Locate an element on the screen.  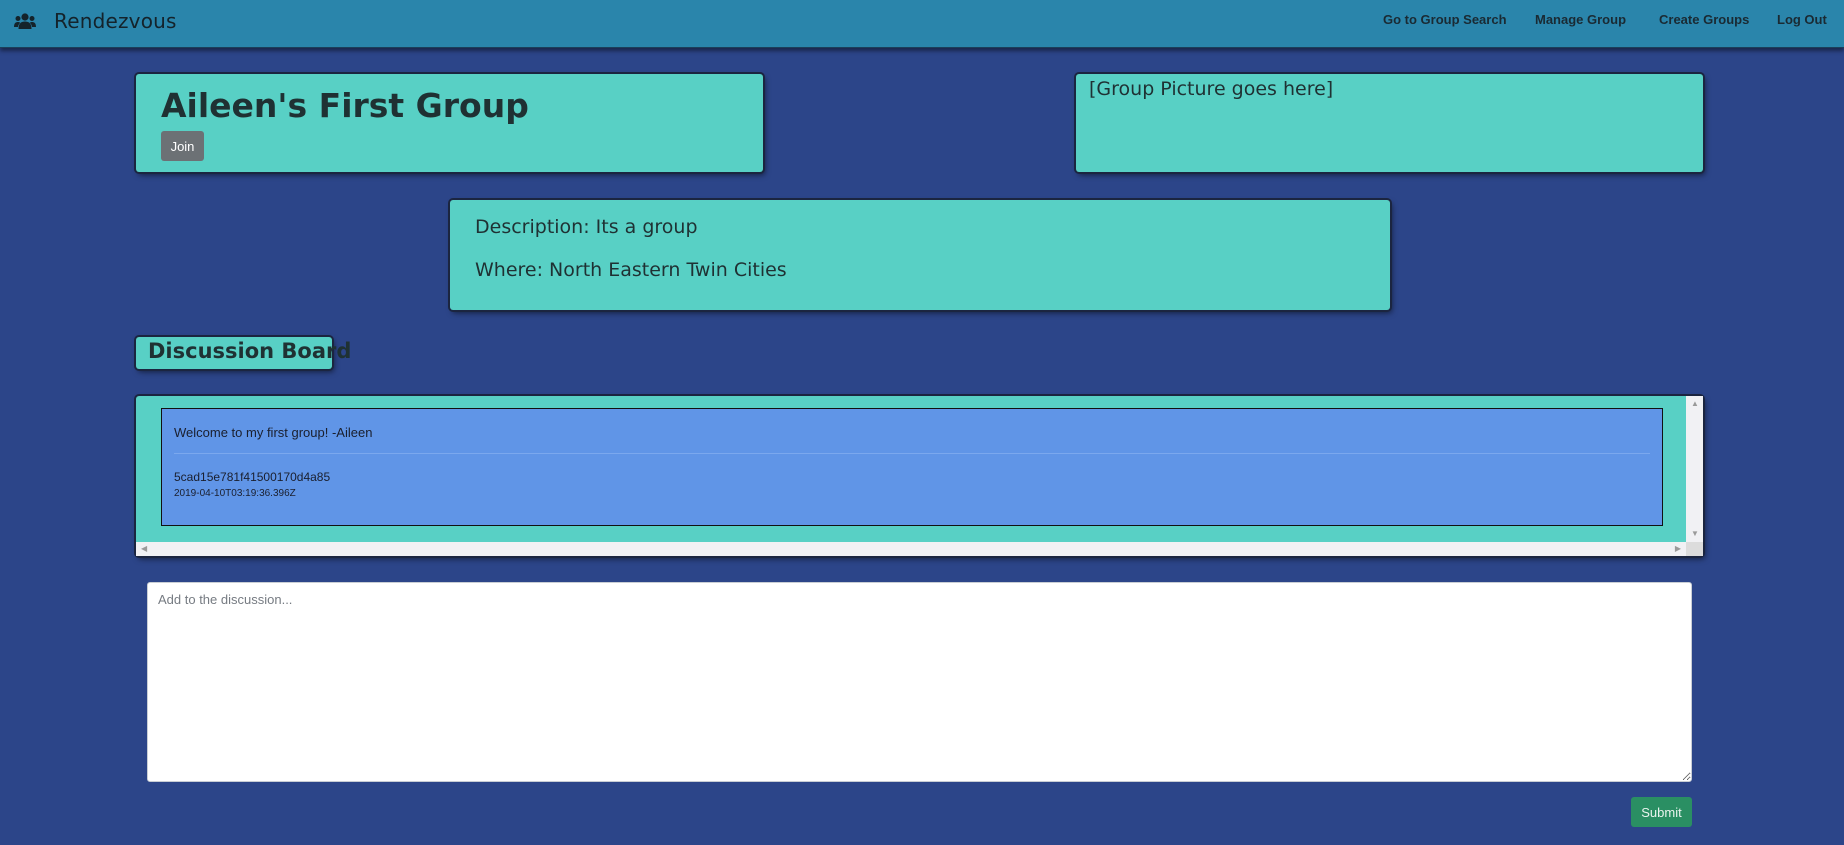
nav-link-log-out: Log Out is located at coordinates (1802, 19).